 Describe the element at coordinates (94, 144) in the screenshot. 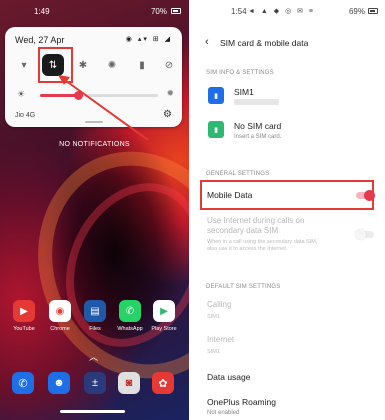

I see `no-notifications-text: NO NOTIFICATIONS` at that location.